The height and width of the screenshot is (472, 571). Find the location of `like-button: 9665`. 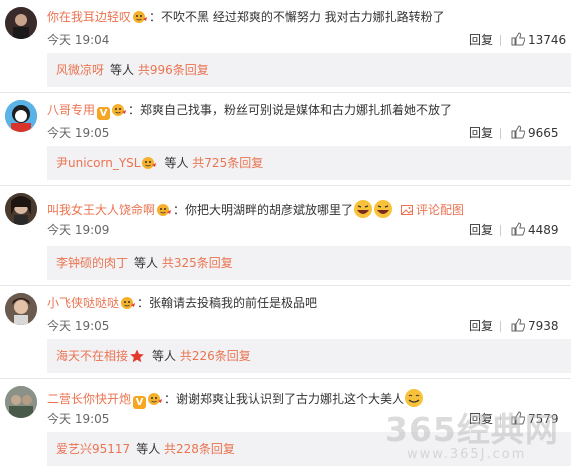

like-button: 9665 is located at coordinates (535, 132).